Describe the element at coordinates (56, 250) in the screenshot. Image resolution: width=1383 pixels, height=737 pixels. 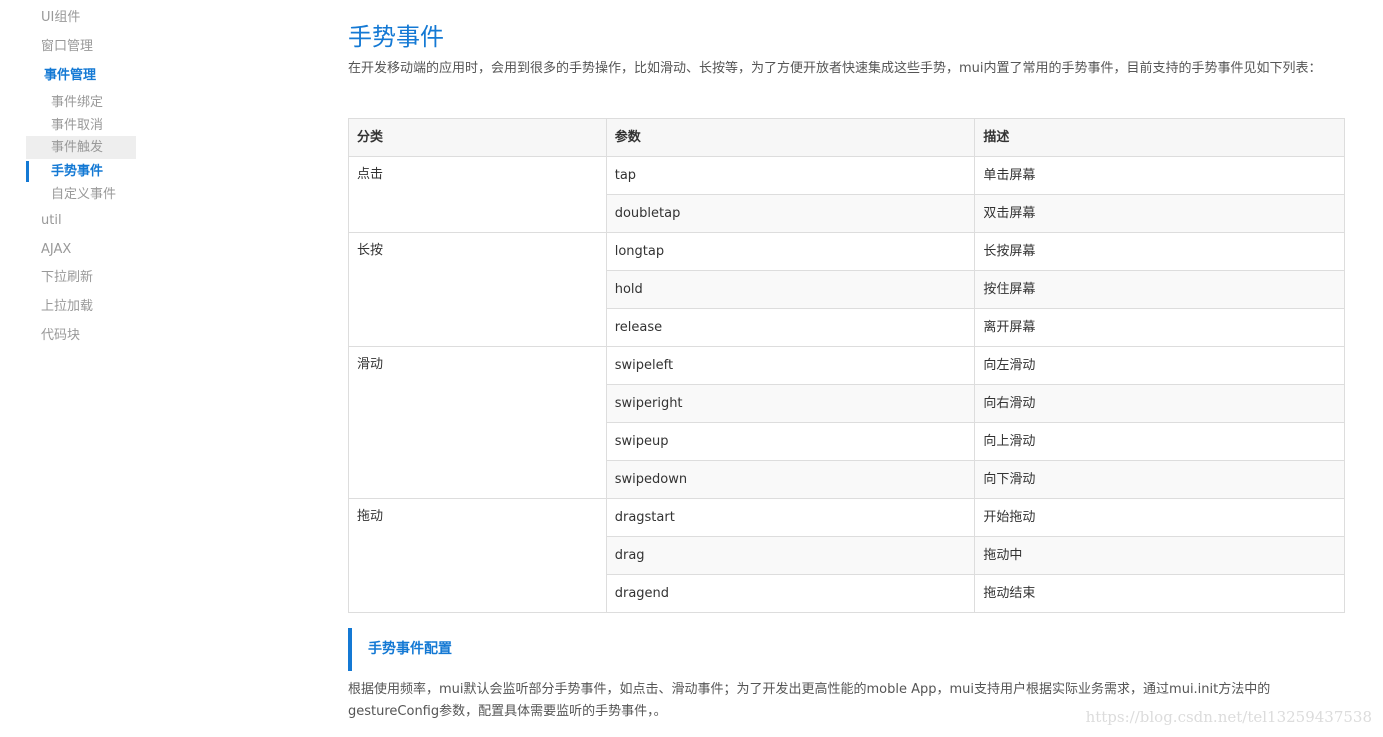
I see `sidebar-item-ajax: AJAX` at that location.